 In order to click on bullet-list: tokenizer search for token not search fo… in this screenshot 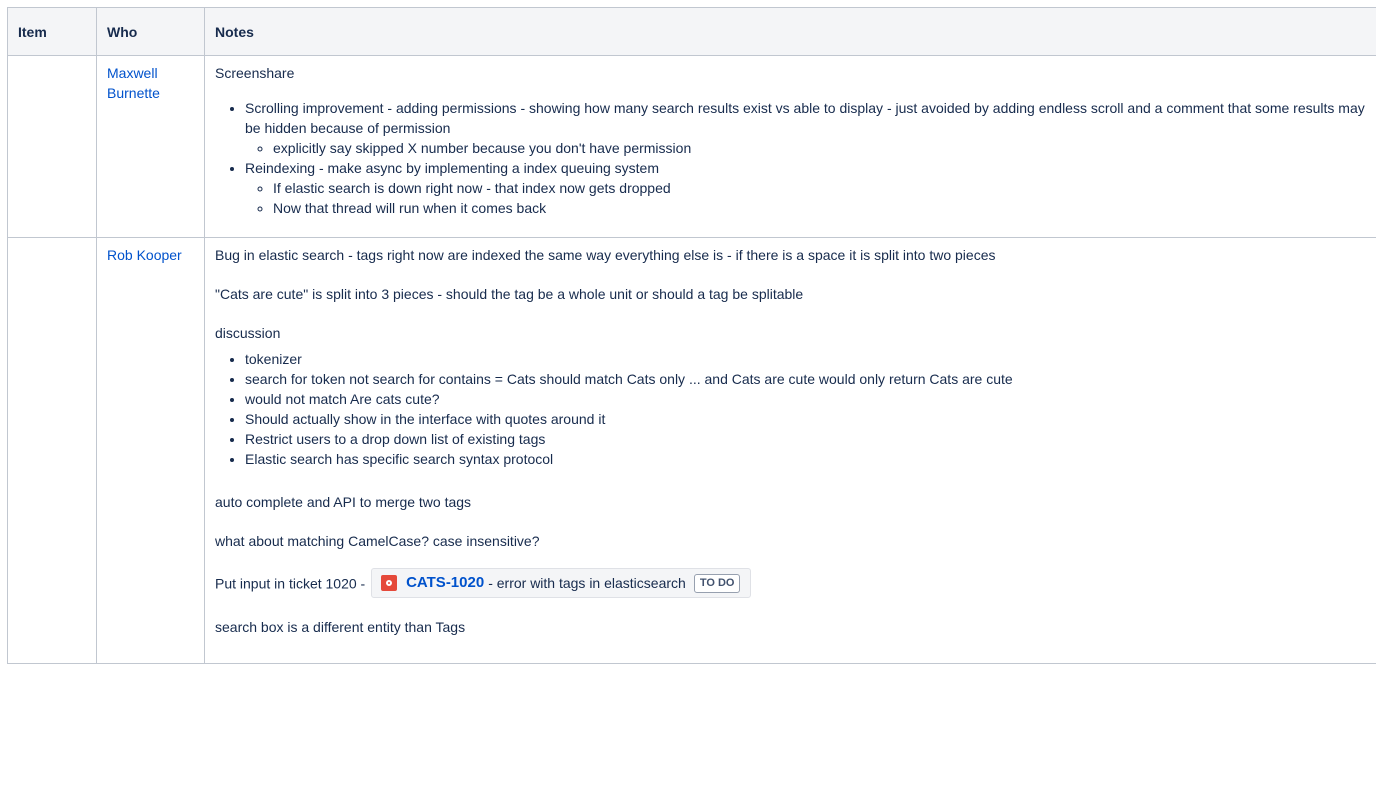, I will do `click(795, 409)`.